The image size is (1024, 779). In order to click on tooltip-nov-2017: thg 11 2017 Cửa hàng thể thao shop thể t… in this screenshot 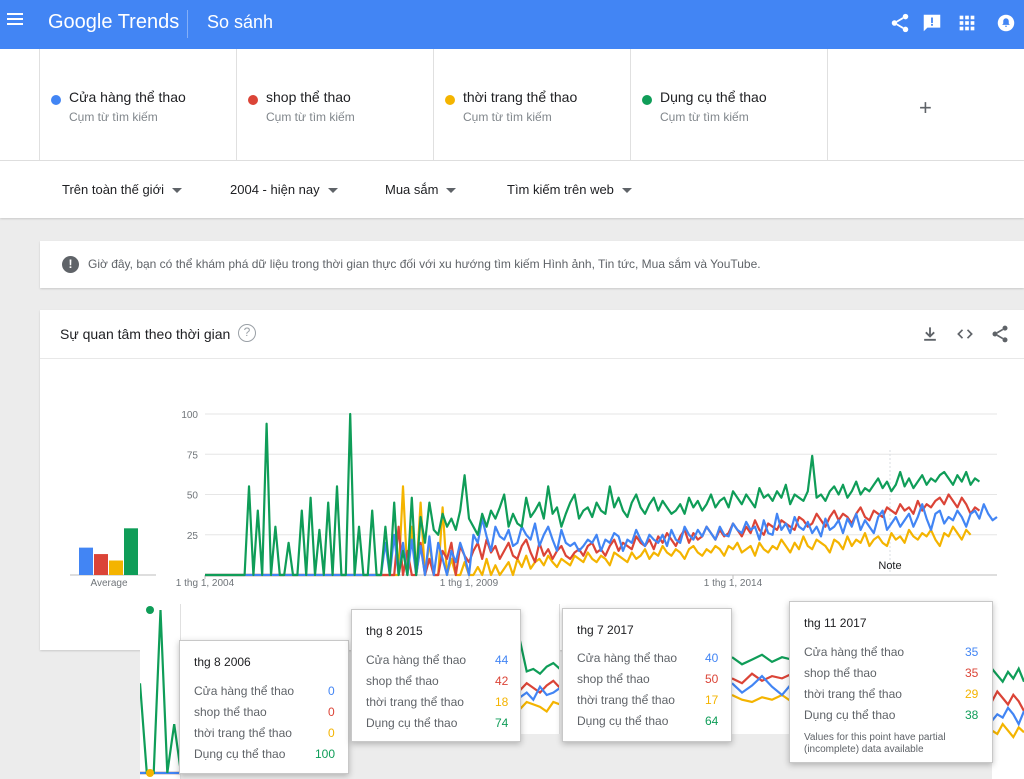, I will do `click(891, 682)`.